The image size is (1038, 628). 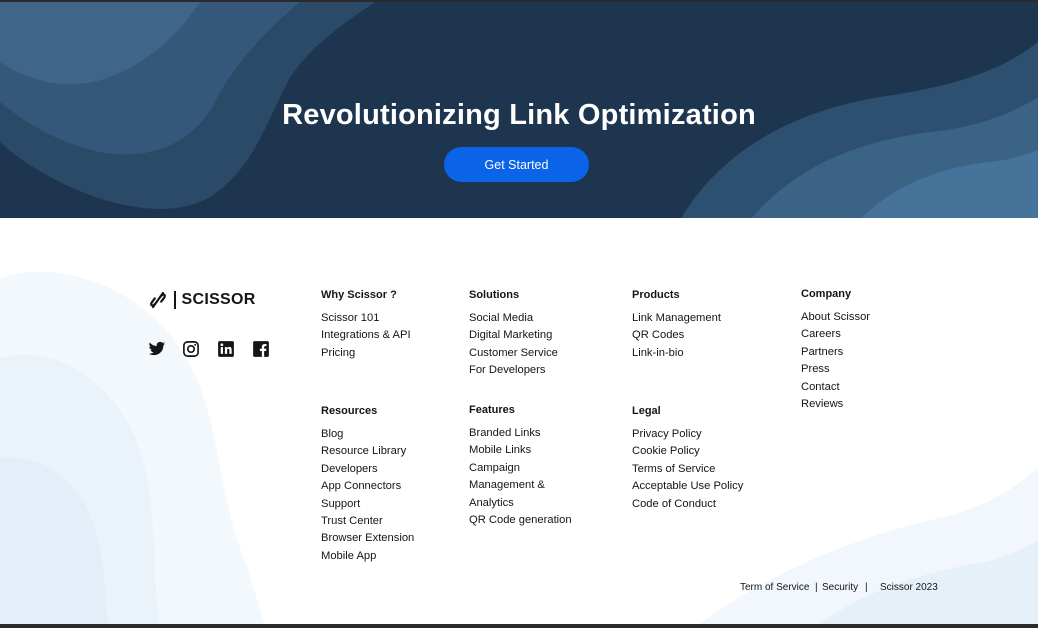 I want to click on bottom-edge-bar, so click(x=519, y=626).